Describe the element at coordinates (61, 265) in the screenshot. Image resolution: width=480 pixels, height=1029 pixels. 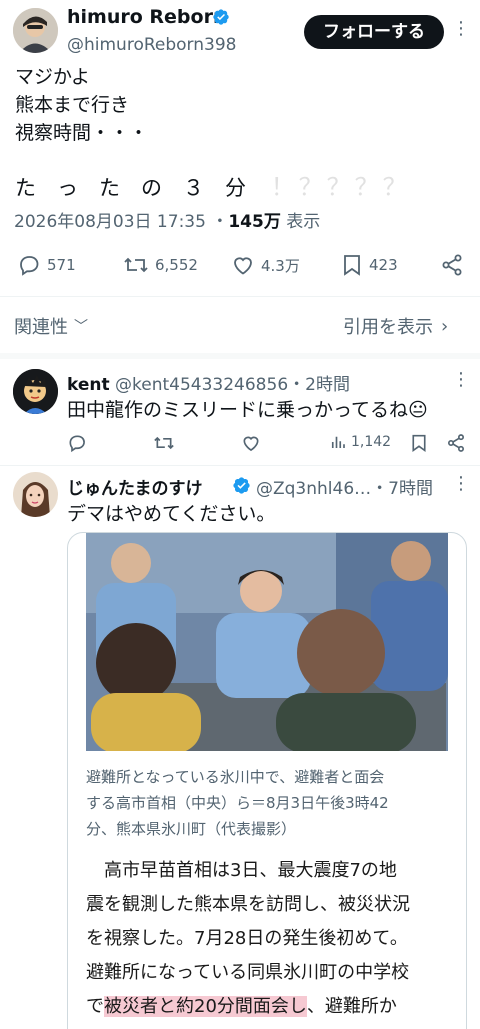
I see `reply-count: 571` at that location.